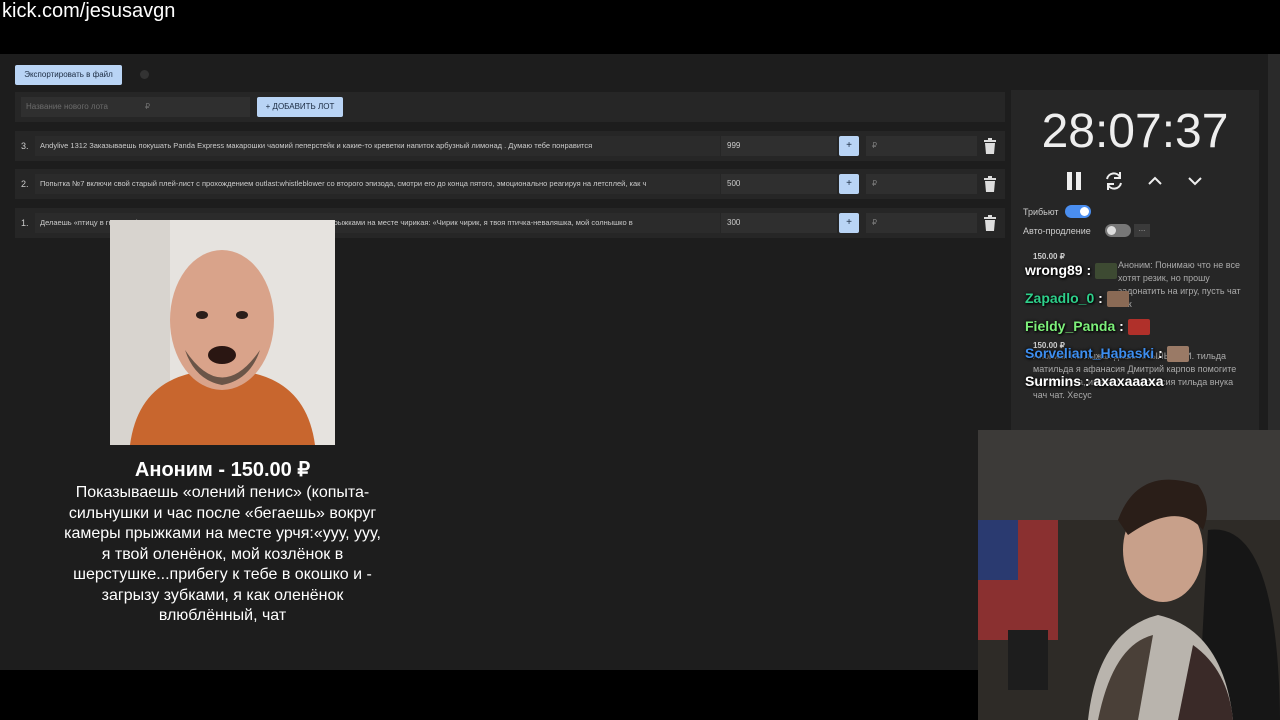 The width and height of the screenshot is (1280, 720). I want to click on webcam-feed, so click(1129, 575).